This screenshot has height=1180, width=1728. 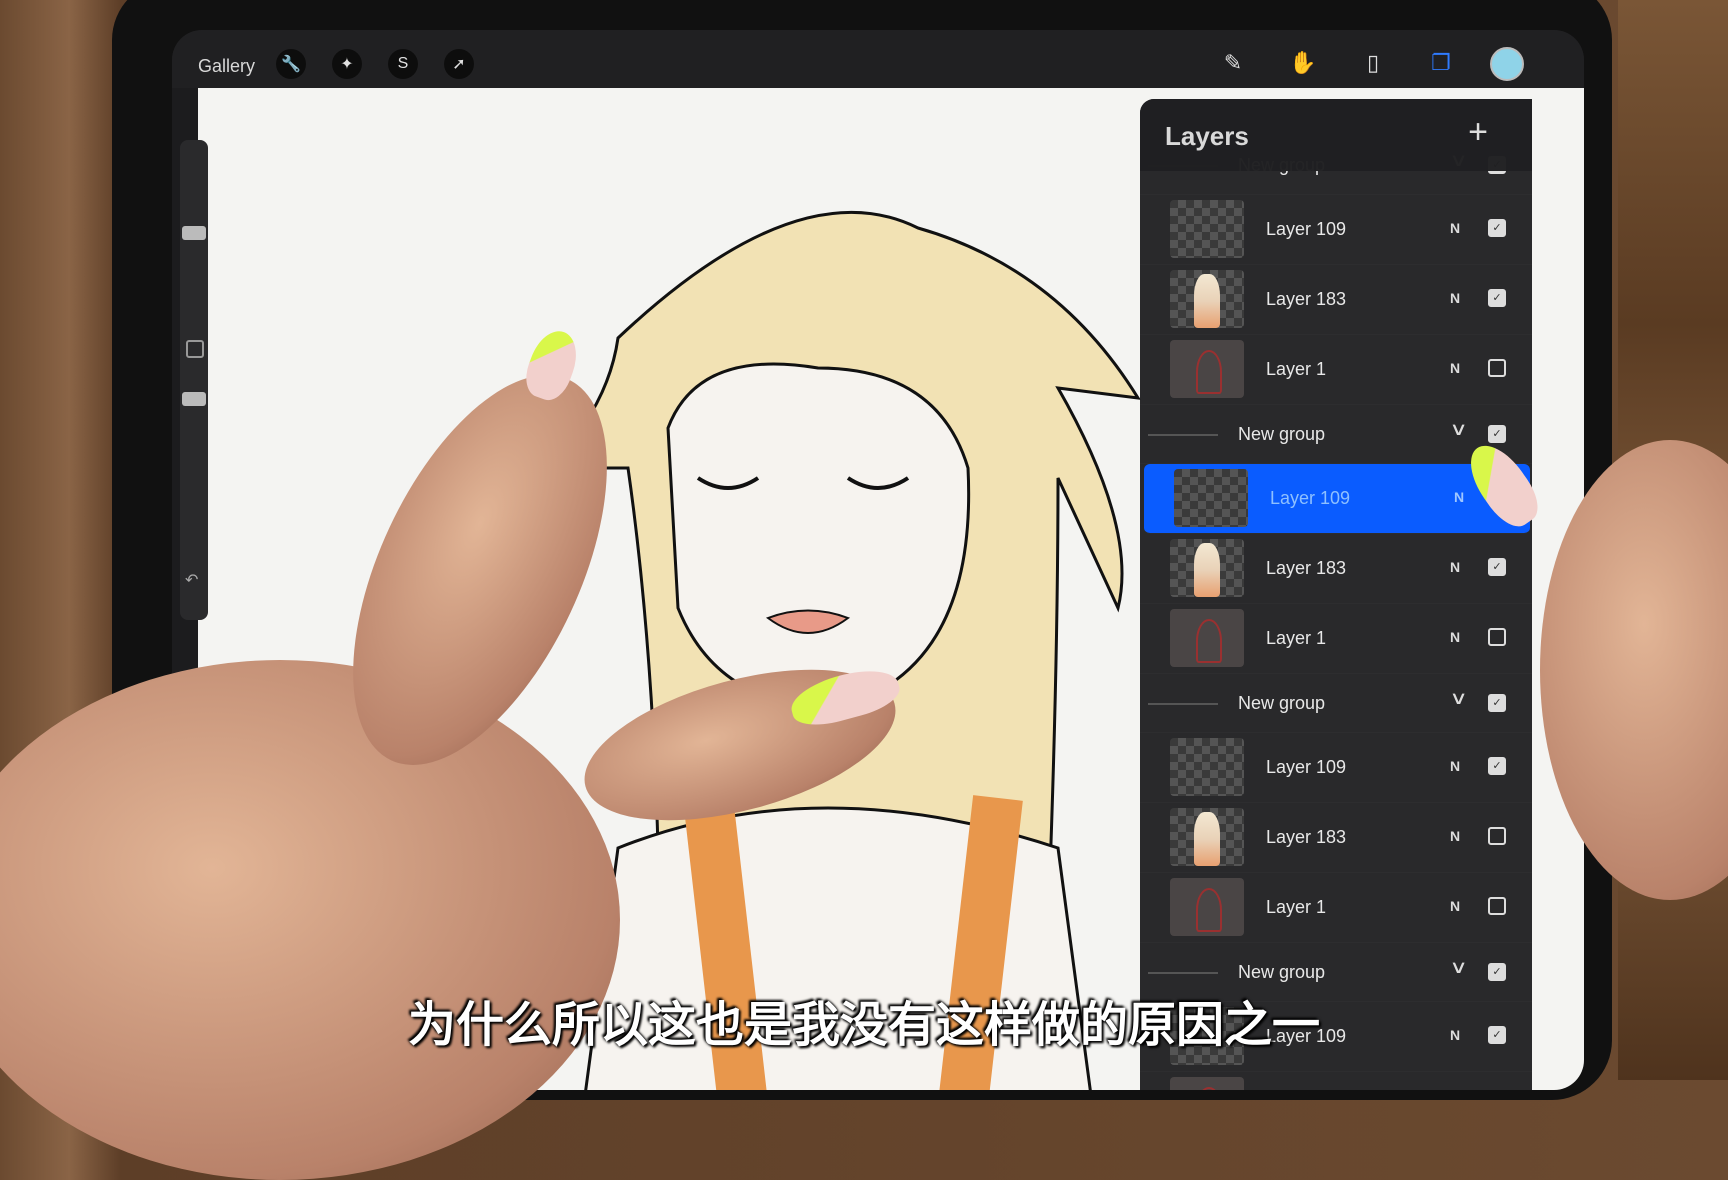 What do you see at coordinates (863, 1025) in the screenshot?
I see `video-subtitle: 为什么所以这也是我没有这样做的原因之一` at bounding box center [863, 1025].